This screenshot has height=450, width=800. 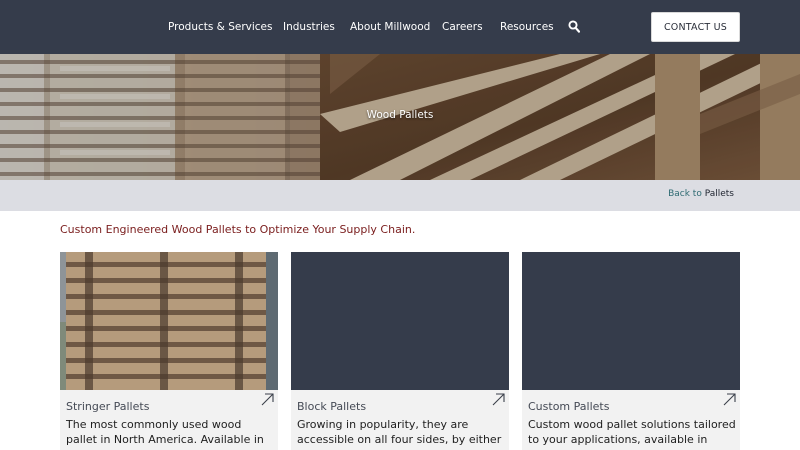 What do you see at coordinates (695, 27) in the screenshot?
I see `contact-us-button: CONTACT US` at bounding box center [695, 27].